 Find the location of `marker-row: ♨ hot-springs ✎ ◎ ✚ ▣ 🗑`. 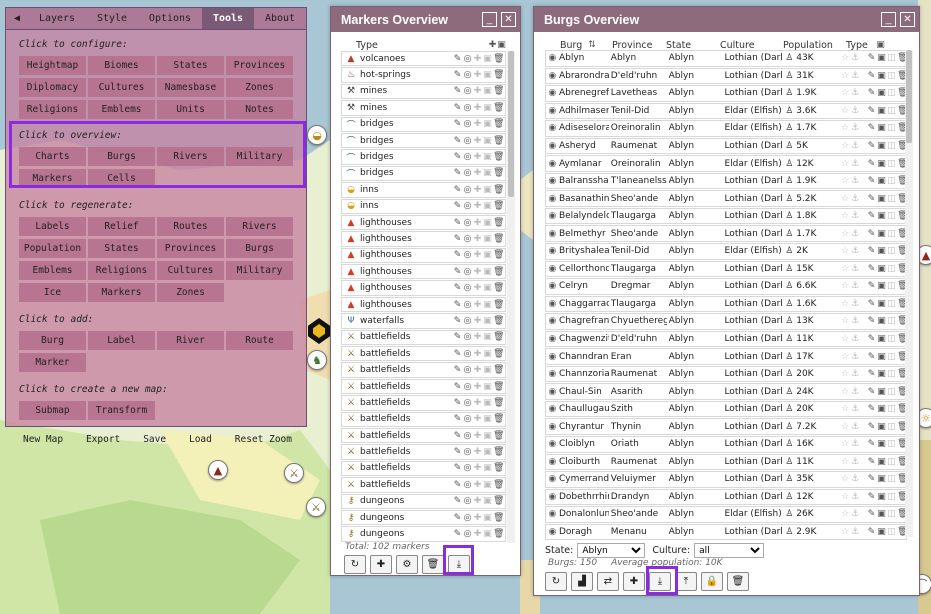

marker-row: ♨ hot-springs ✎ ◎ ✚ ▣ 🗑 is located at coordinates (423, 75).